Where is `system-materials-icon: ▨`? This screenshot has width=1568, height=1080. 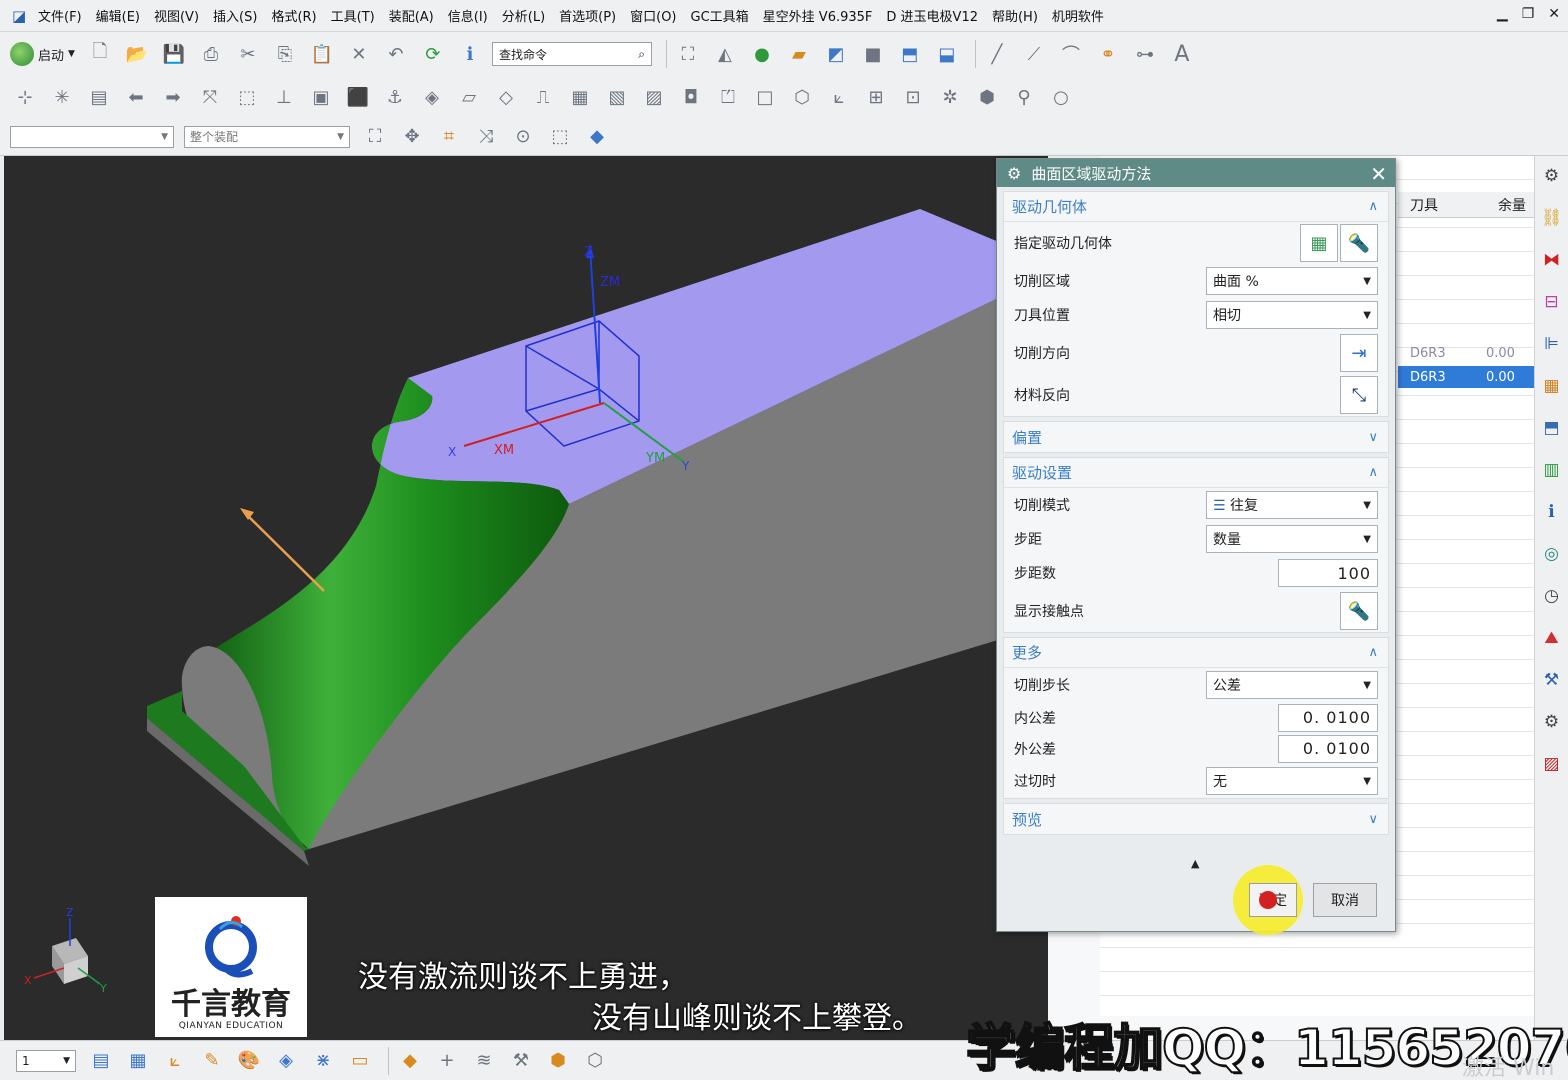
system-materials-icon: ▨ is located at coordinates (1552, 764).